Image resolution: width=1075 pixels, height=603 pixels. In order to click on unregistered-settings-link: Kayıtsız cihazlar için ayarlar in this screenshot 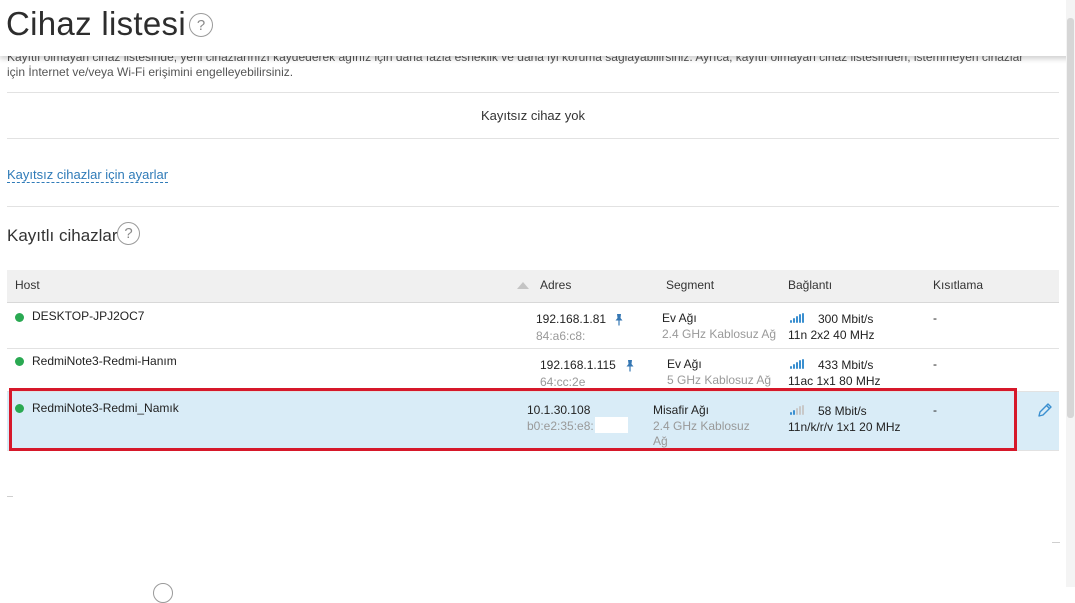, I will do `click(88, 175)`.